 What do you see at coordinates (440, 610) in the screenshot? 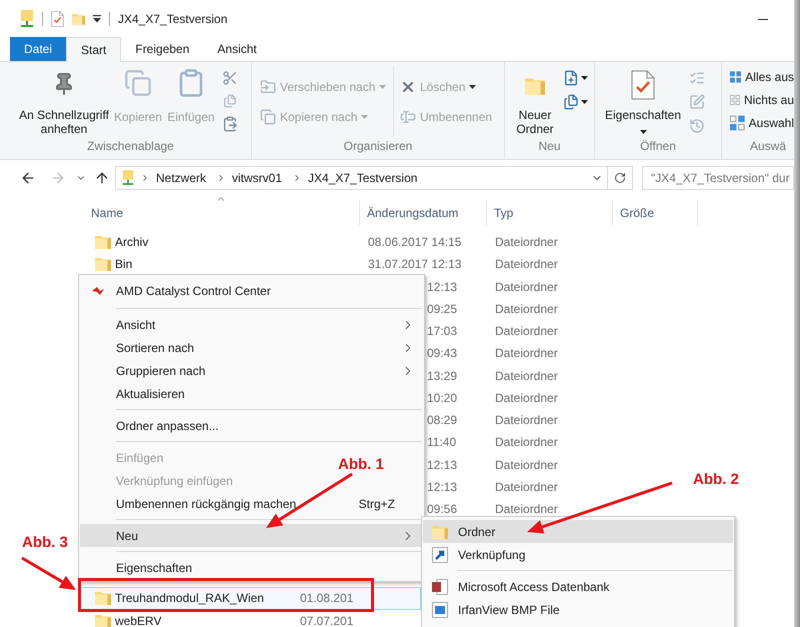
I see `image-file-icon` at bounding box center [440, 610].